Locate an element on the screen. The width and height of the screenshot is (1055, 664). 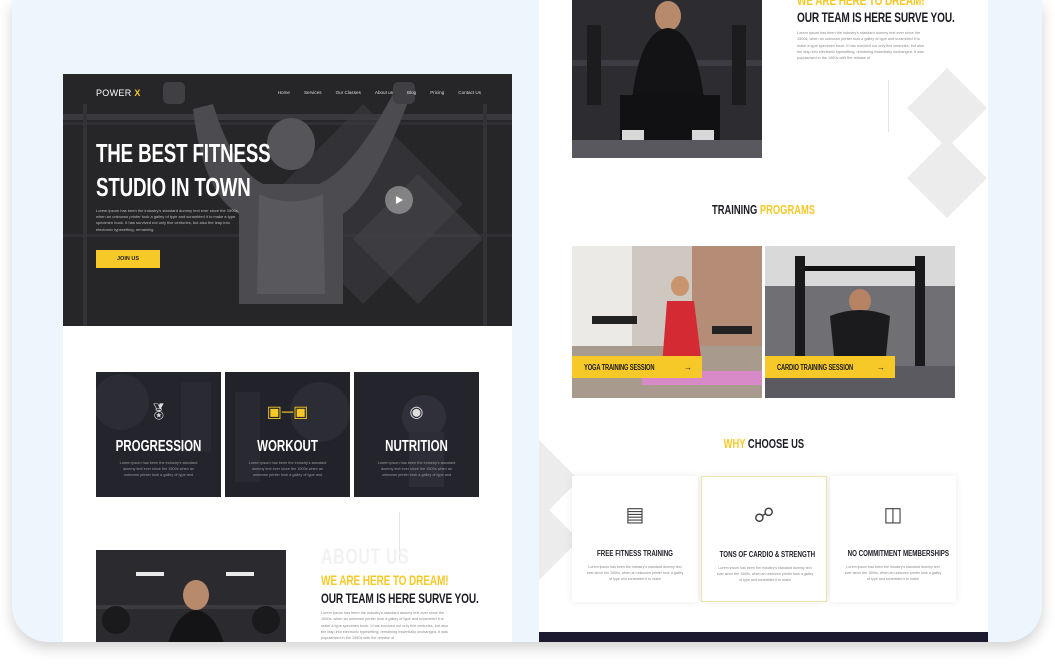
logo-text: POWER is located at coordinates (114, 93).